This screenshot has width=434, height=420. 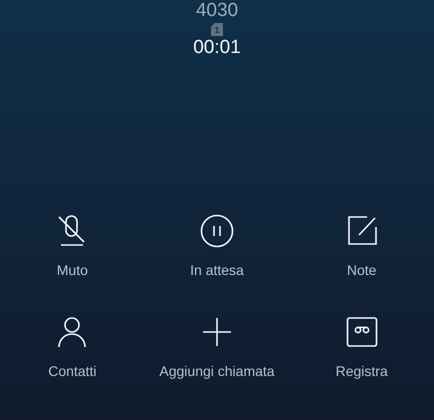 I want to click on call-action-button: Registra, so click(x=362, y=347).